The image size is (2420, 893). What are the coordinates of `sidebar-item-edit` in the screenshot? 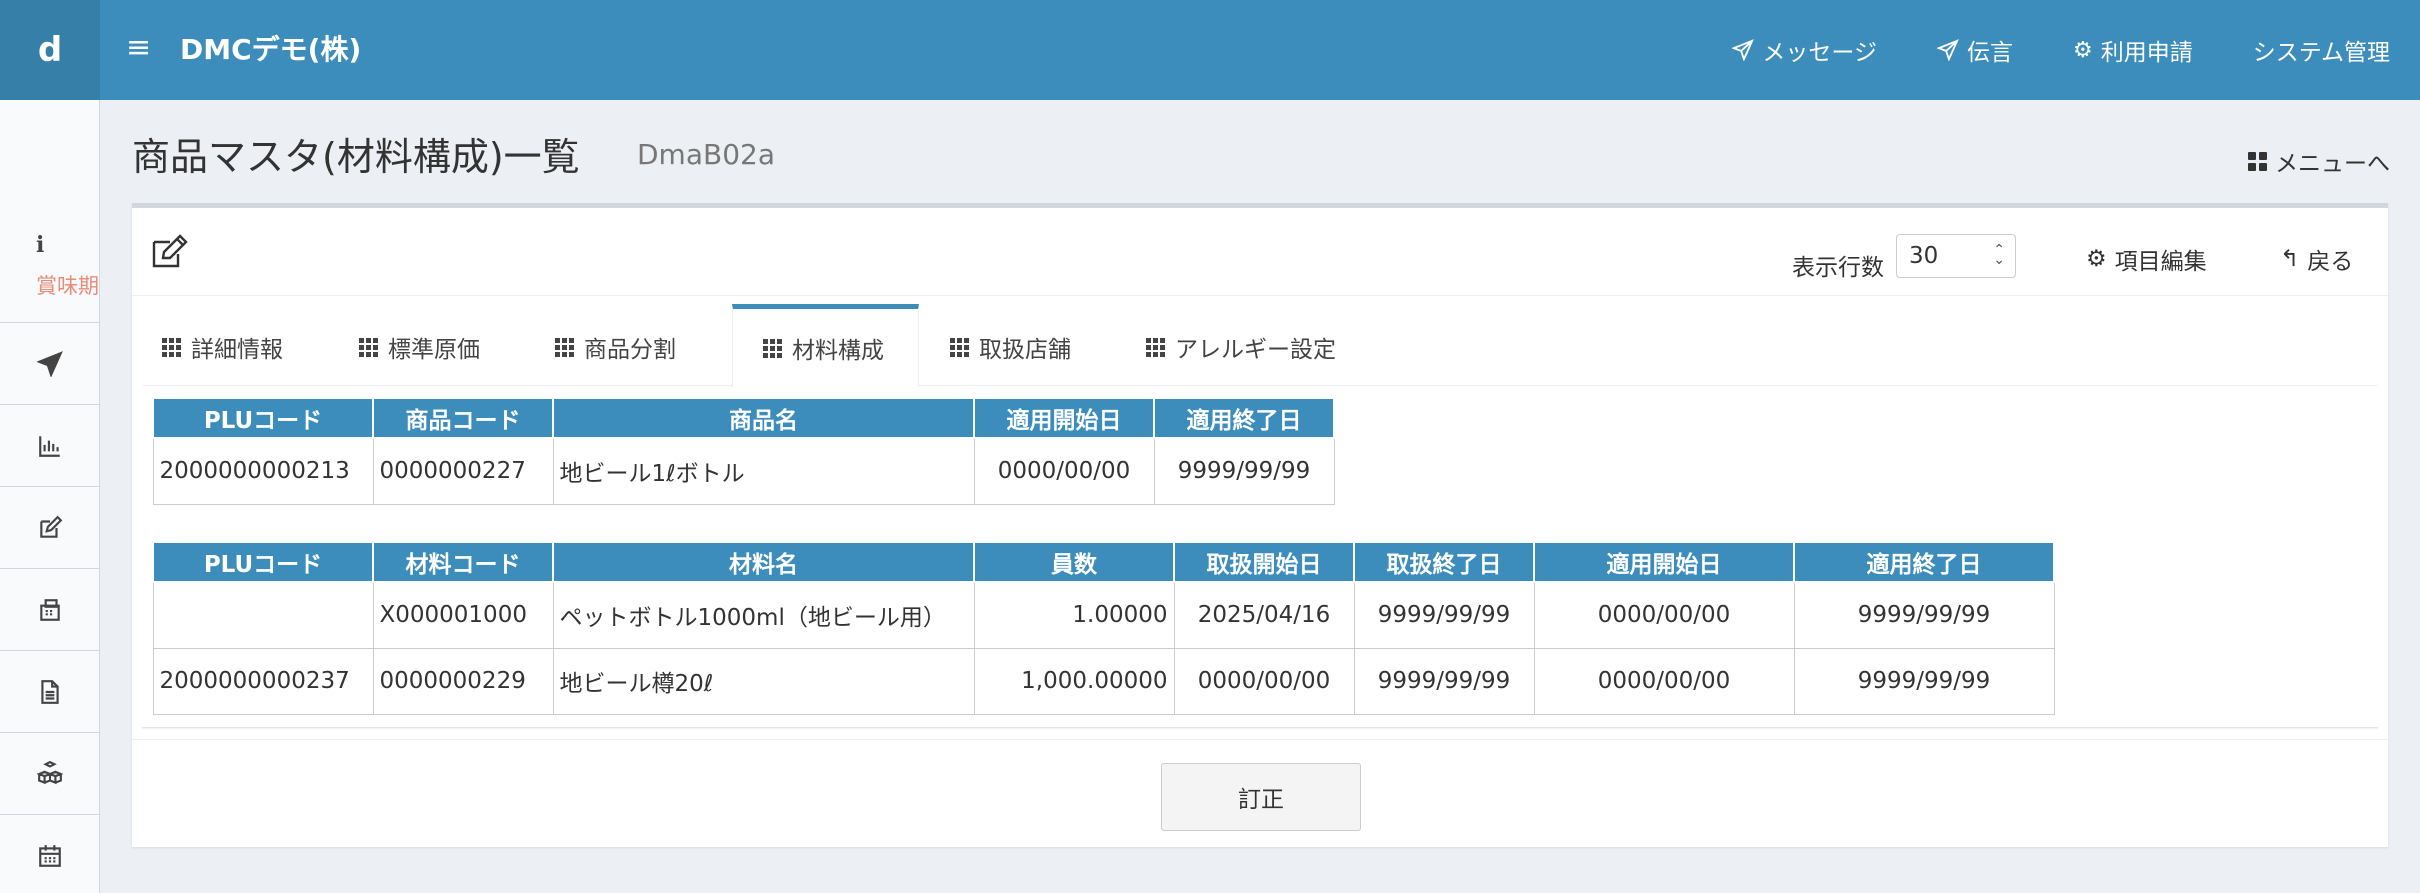 It's located at (49, 528).